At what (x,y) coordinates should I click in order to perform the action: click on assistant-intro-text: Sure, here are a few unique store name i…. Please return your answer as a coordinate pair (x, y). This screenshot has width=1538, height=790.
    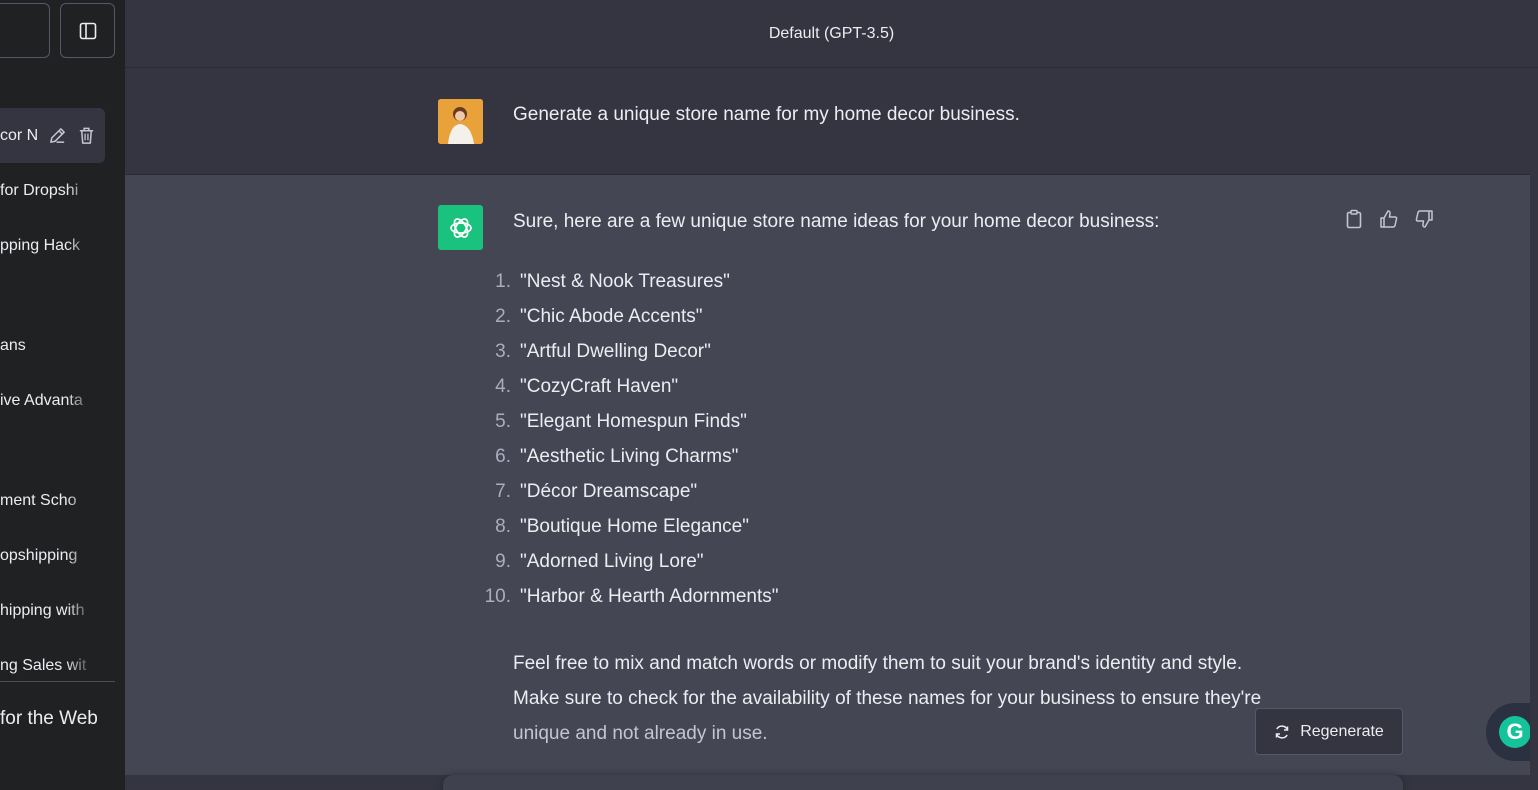
    Looking at the image, I should click on (836, 221).